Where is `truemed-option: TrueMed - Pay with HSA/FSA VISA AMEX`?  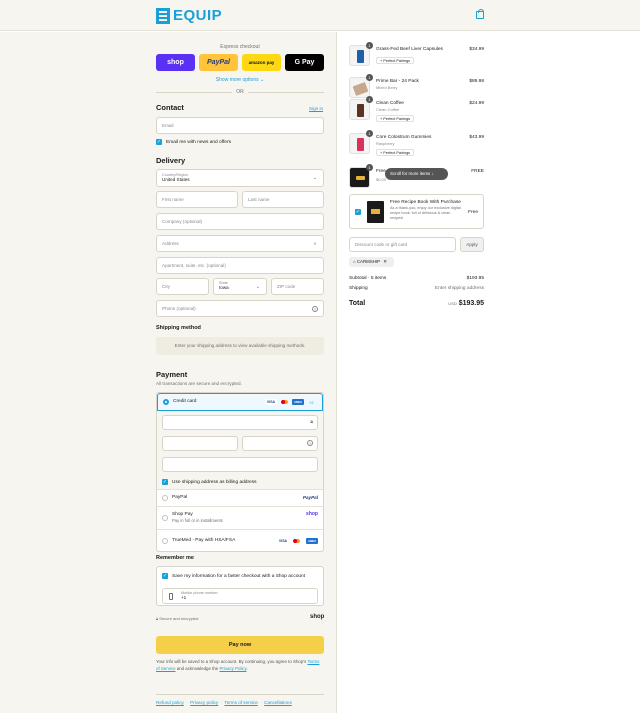 truemed-option: TrueMed - Pay with HSA/FSA VISA AMEX is located at coordinates (240, 541).